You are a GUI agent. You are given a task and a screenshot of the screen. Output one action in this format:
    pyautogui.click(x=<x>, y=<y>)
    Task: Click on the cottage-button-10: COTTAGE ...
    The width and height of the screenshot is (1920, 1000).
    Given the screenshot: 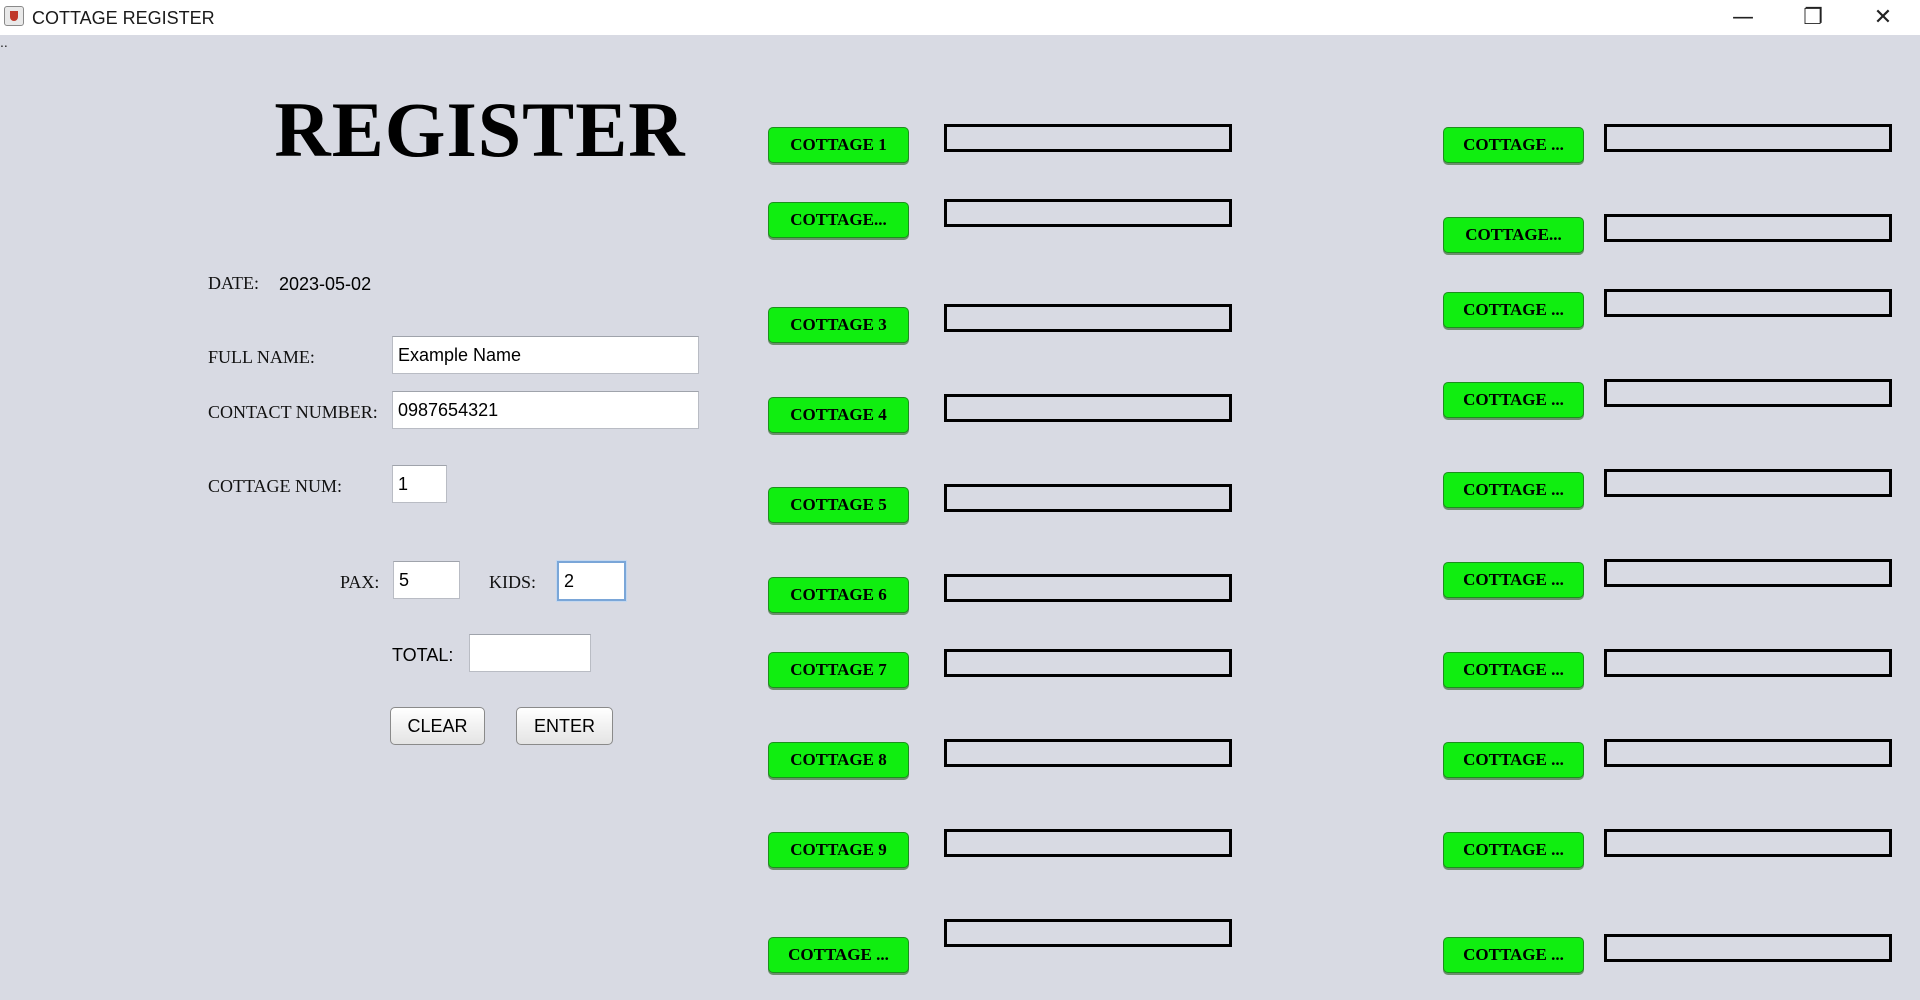 What is the action you would take?
    pyautogui.click(x=838, y=955)
    